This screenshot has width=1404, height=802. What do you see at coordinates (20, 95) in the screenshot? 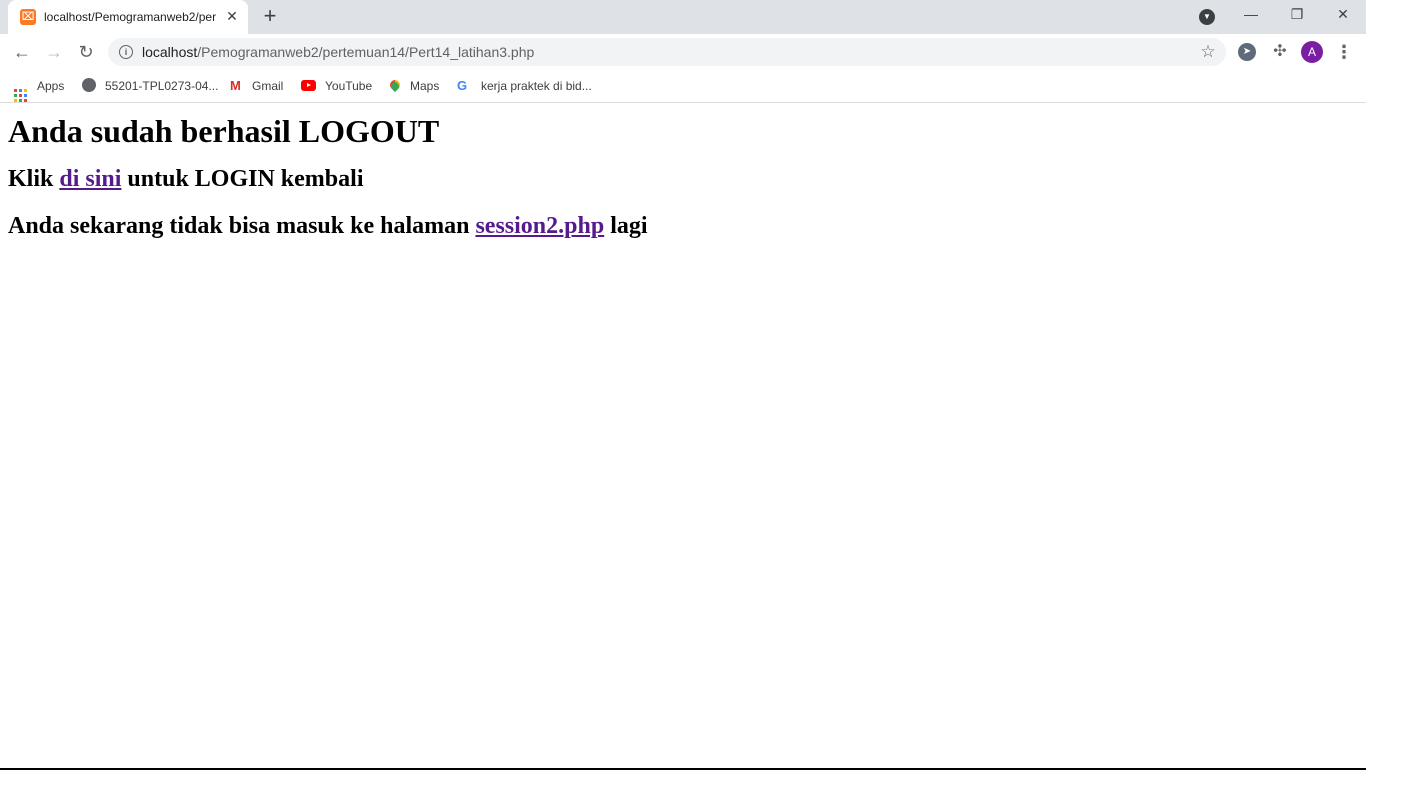
I see `apps-grid-icon` at bounding box center [20, 95].